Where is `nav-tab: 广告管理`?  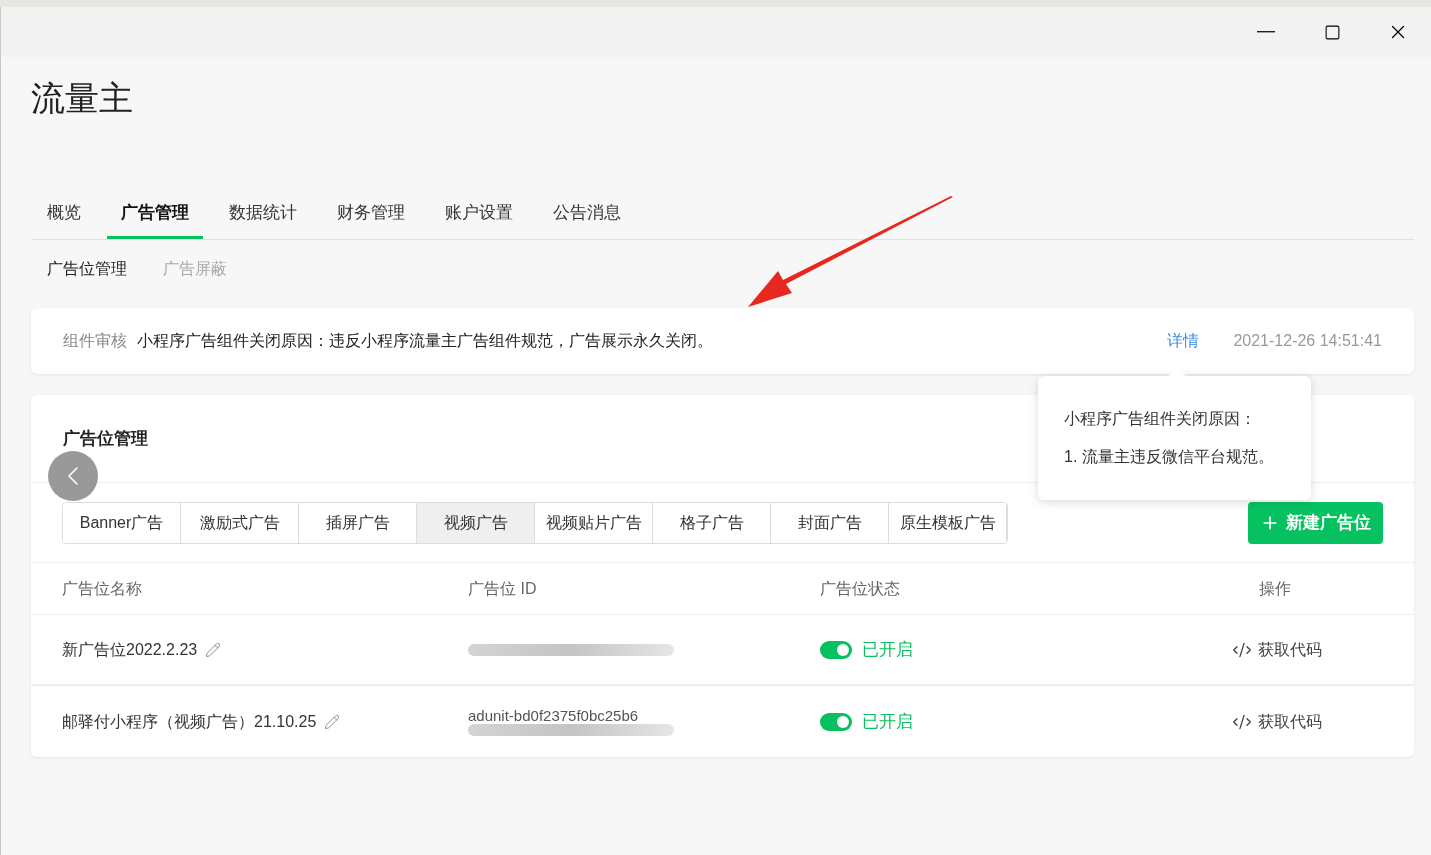
nav-tab: 广告管理 is located at coordinates (155, 214).